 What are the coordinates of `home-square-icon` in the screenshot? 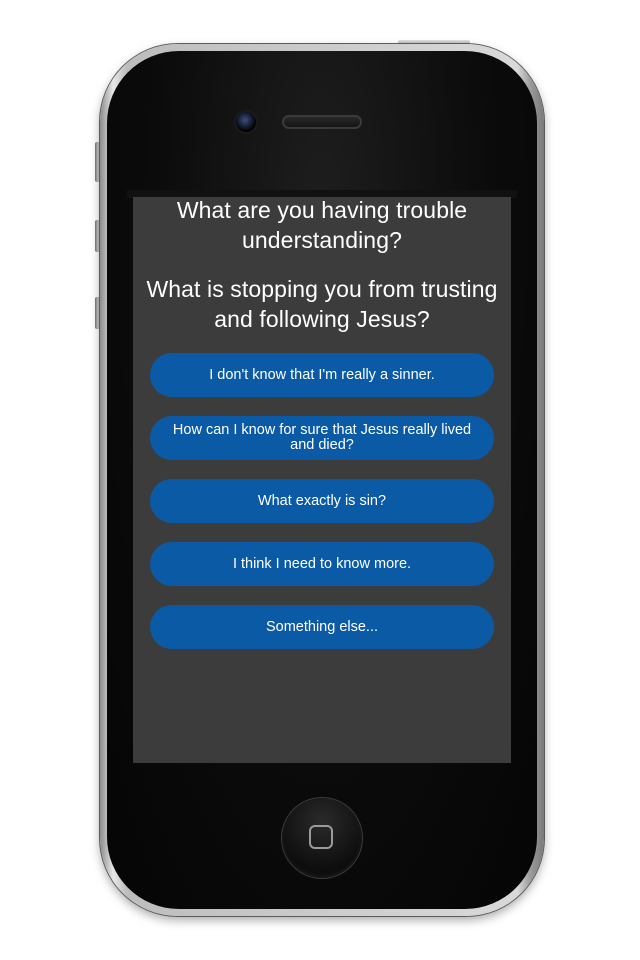 It's located at (321, 837).